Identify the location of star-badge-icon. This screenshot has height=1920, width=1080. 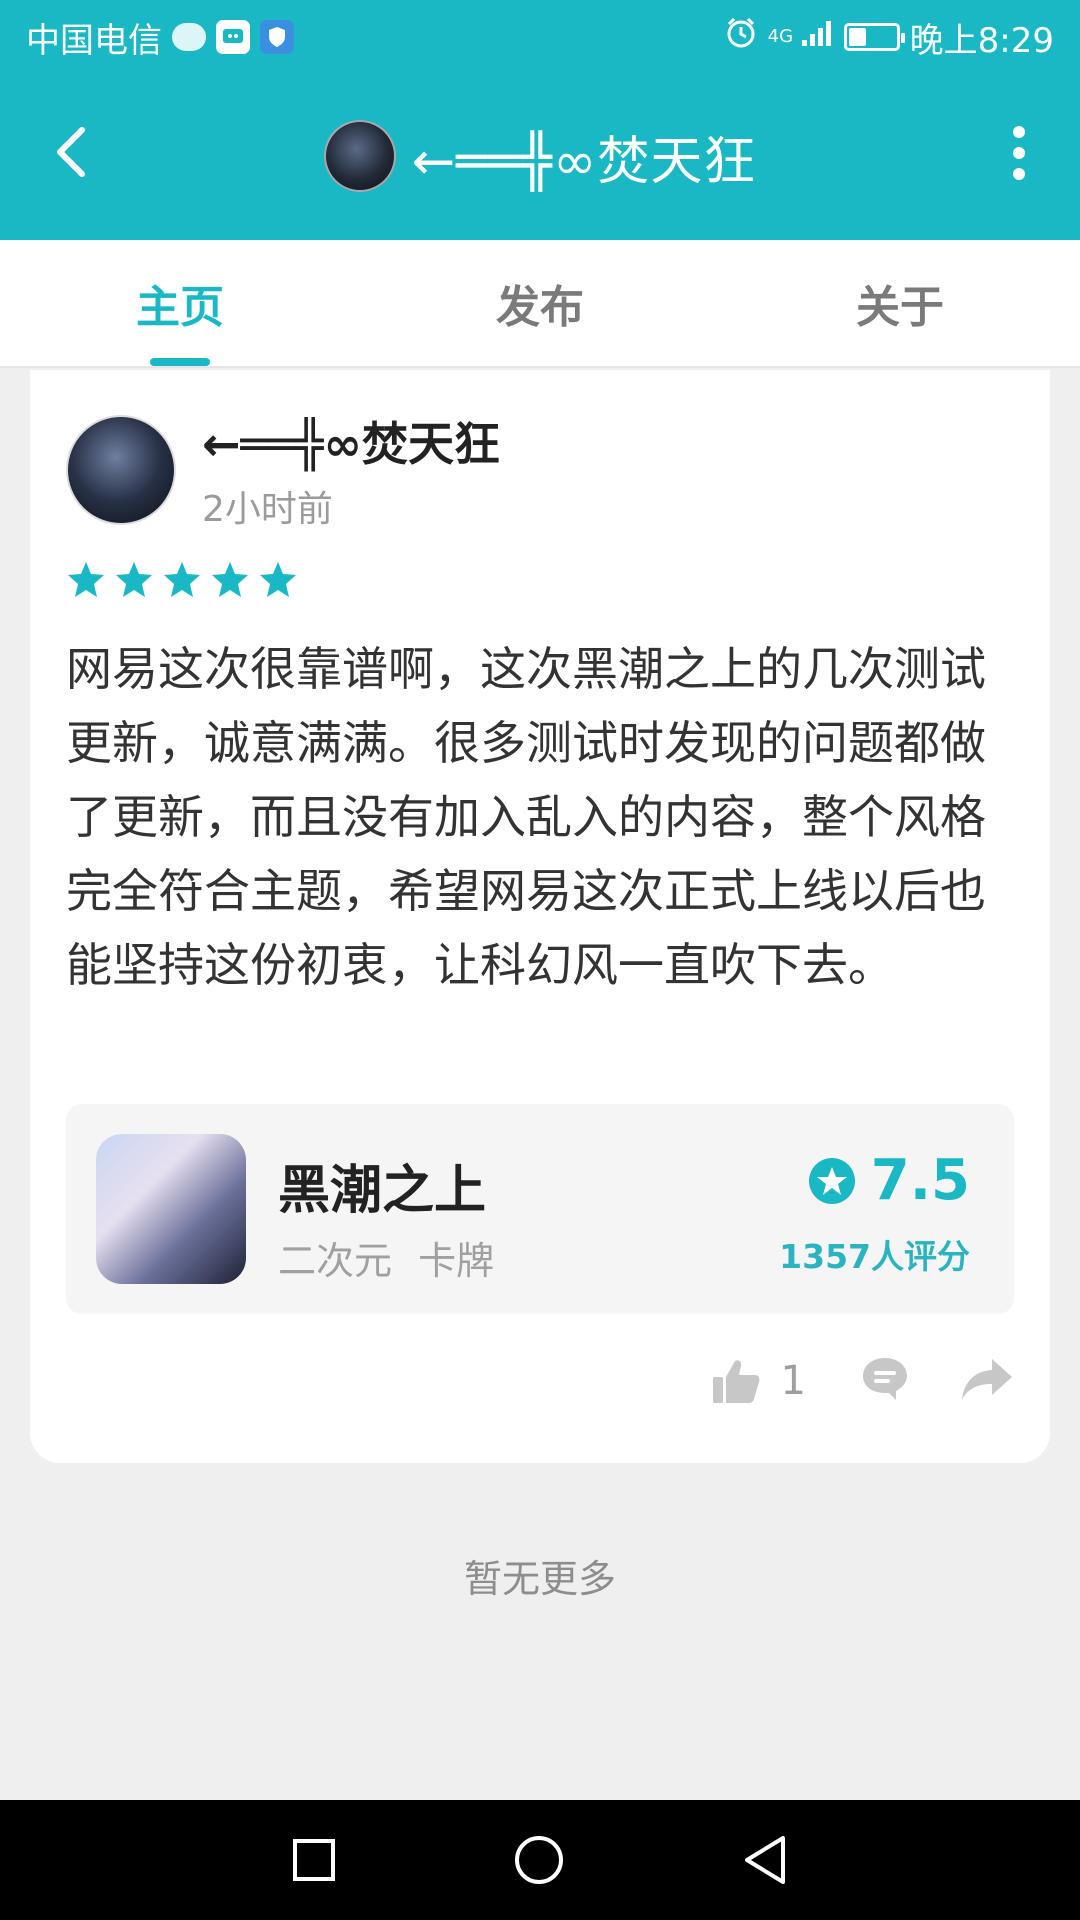
(831, 1180).